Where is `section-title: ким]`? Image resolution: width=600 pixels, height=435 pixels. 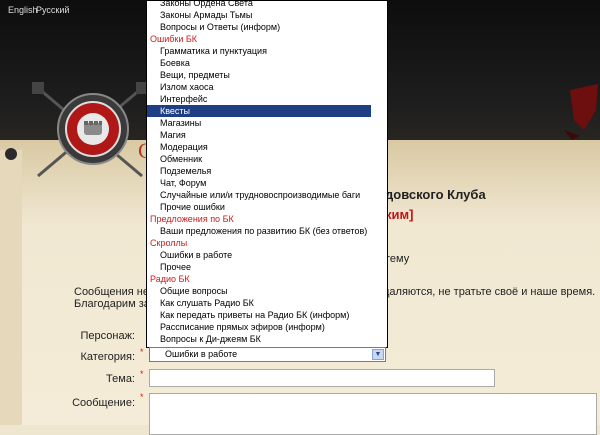
section-title: ким] is located at coordinates (399, 214).